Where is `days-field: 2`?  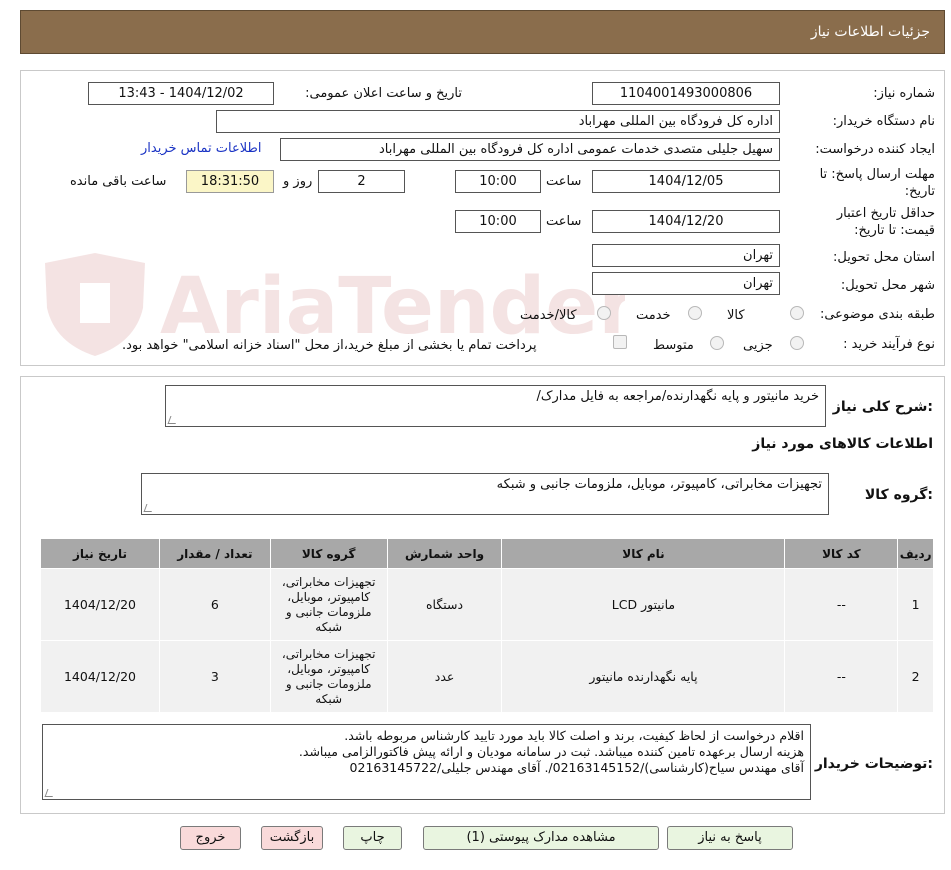 days-field: 2 is located at coordinates (361, 181).